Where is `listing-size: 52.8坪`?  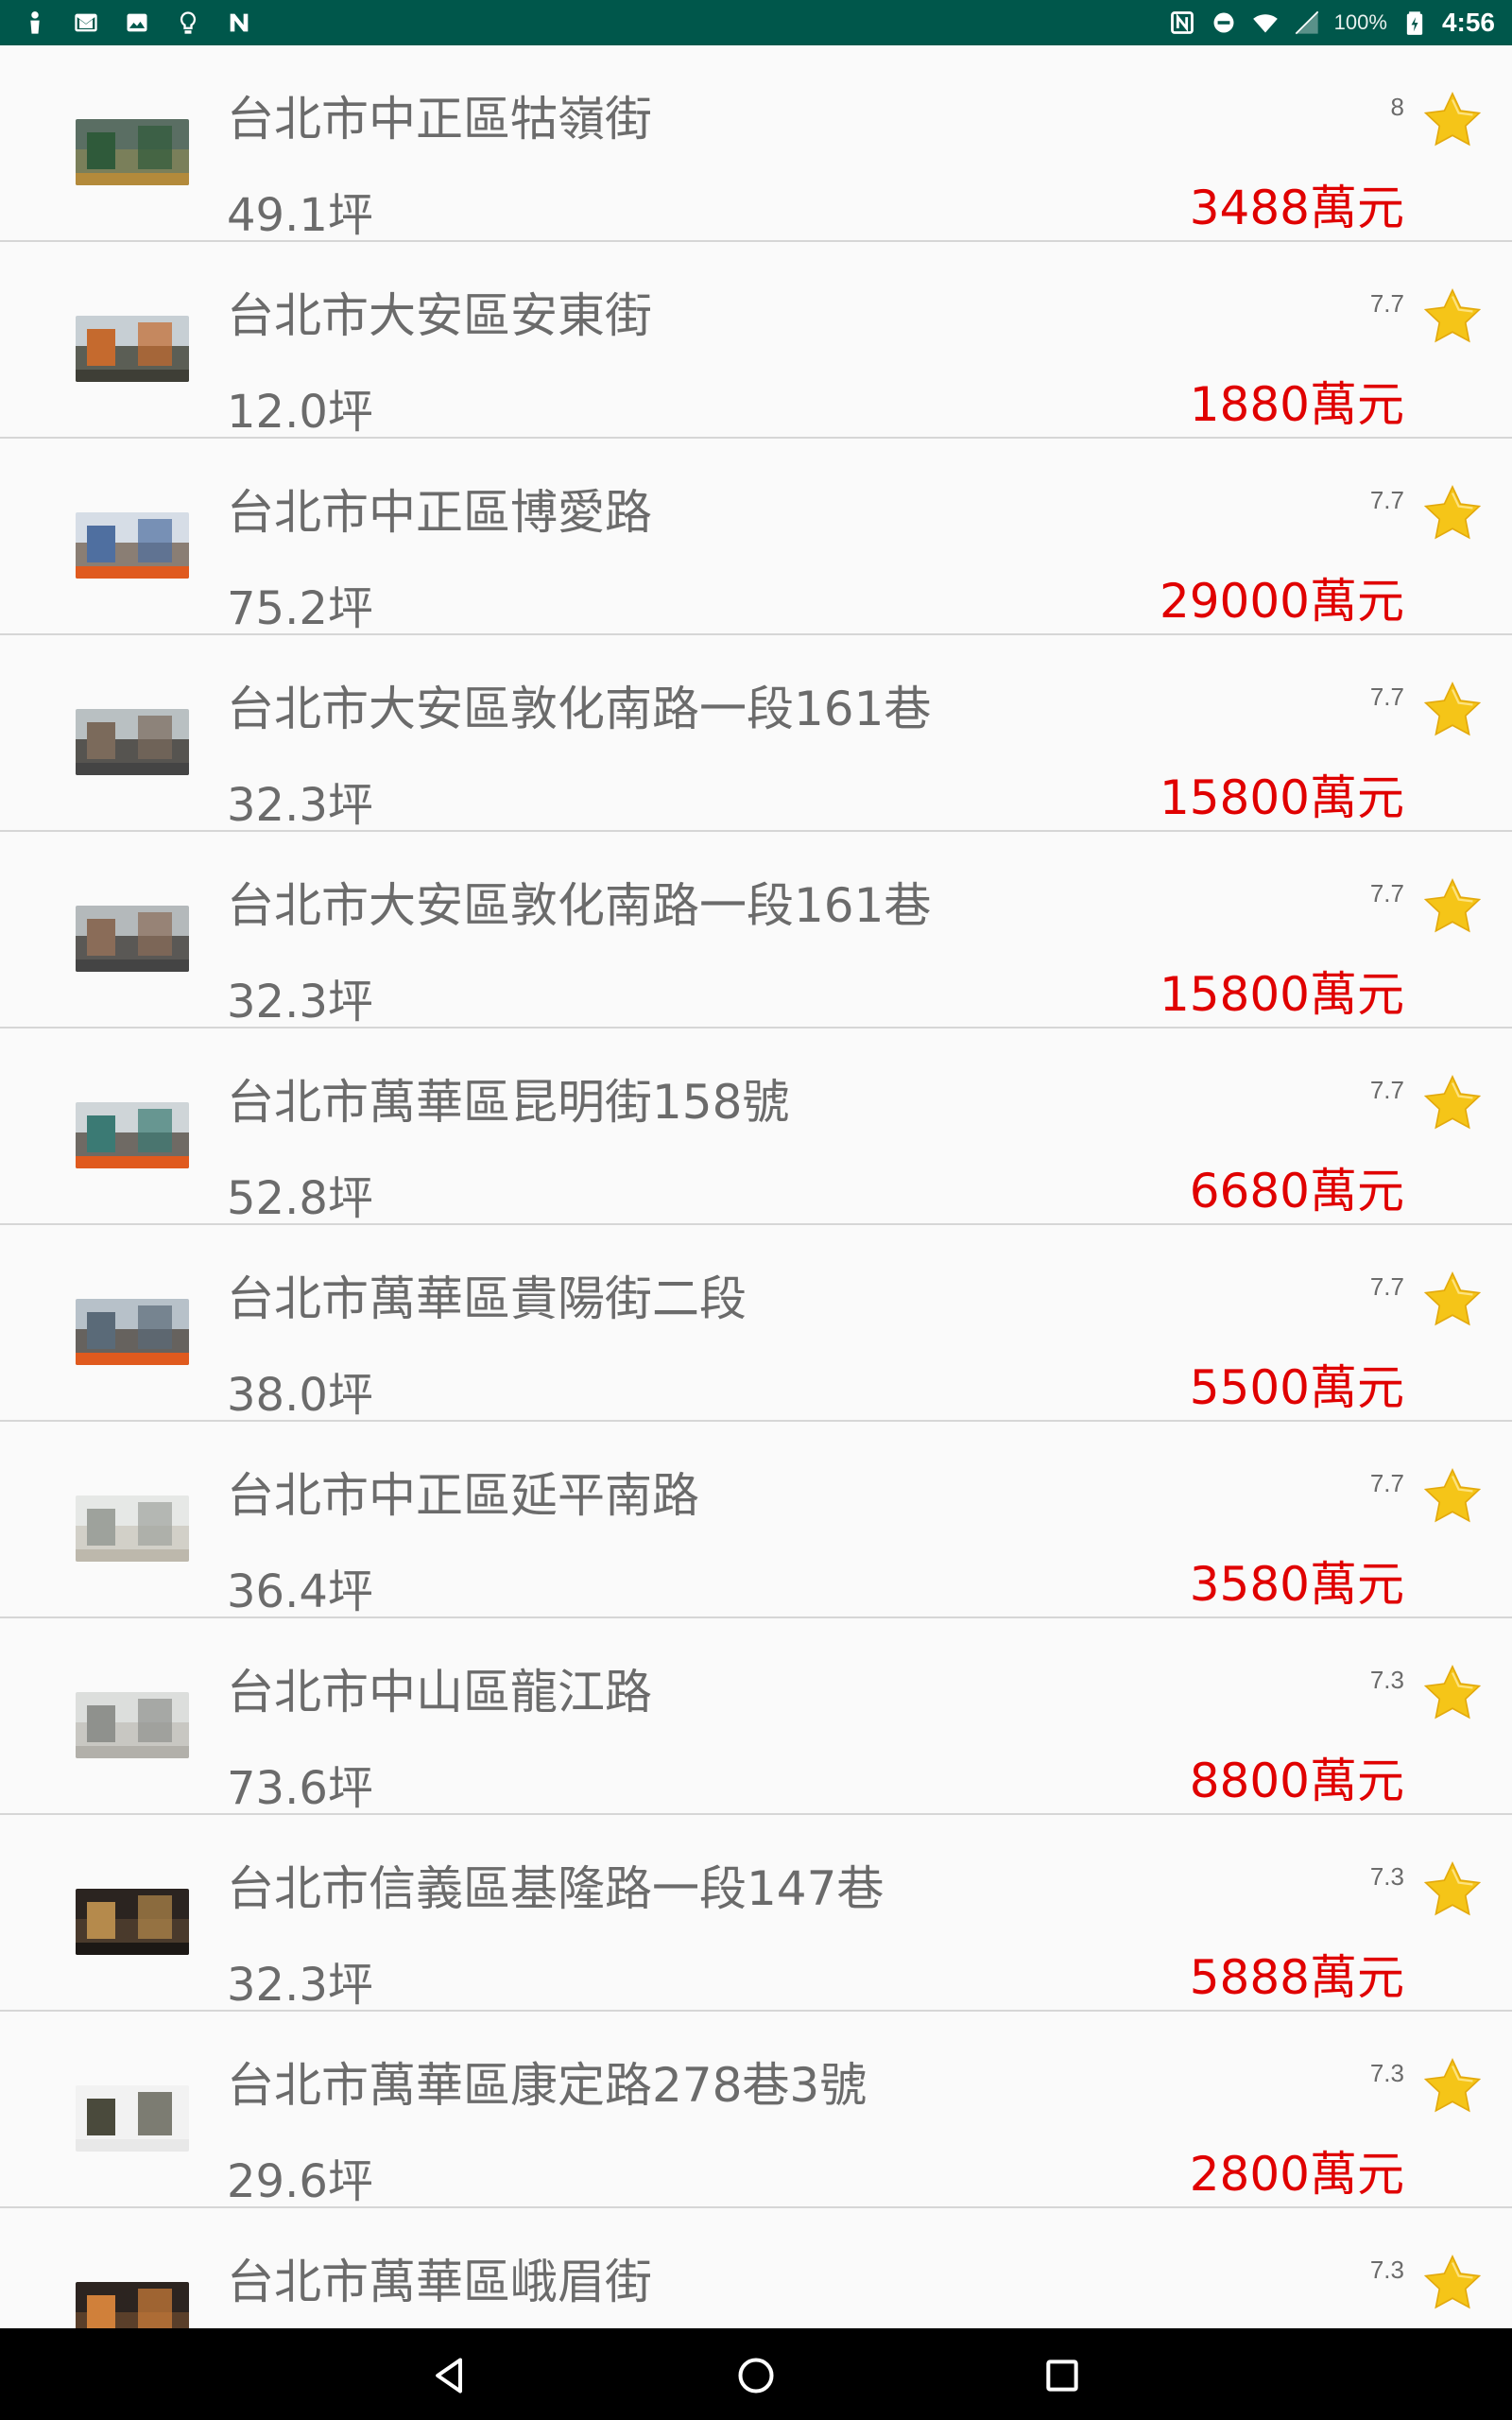 listing-size: 52.8坪 is located at coordinates (300, 1198).